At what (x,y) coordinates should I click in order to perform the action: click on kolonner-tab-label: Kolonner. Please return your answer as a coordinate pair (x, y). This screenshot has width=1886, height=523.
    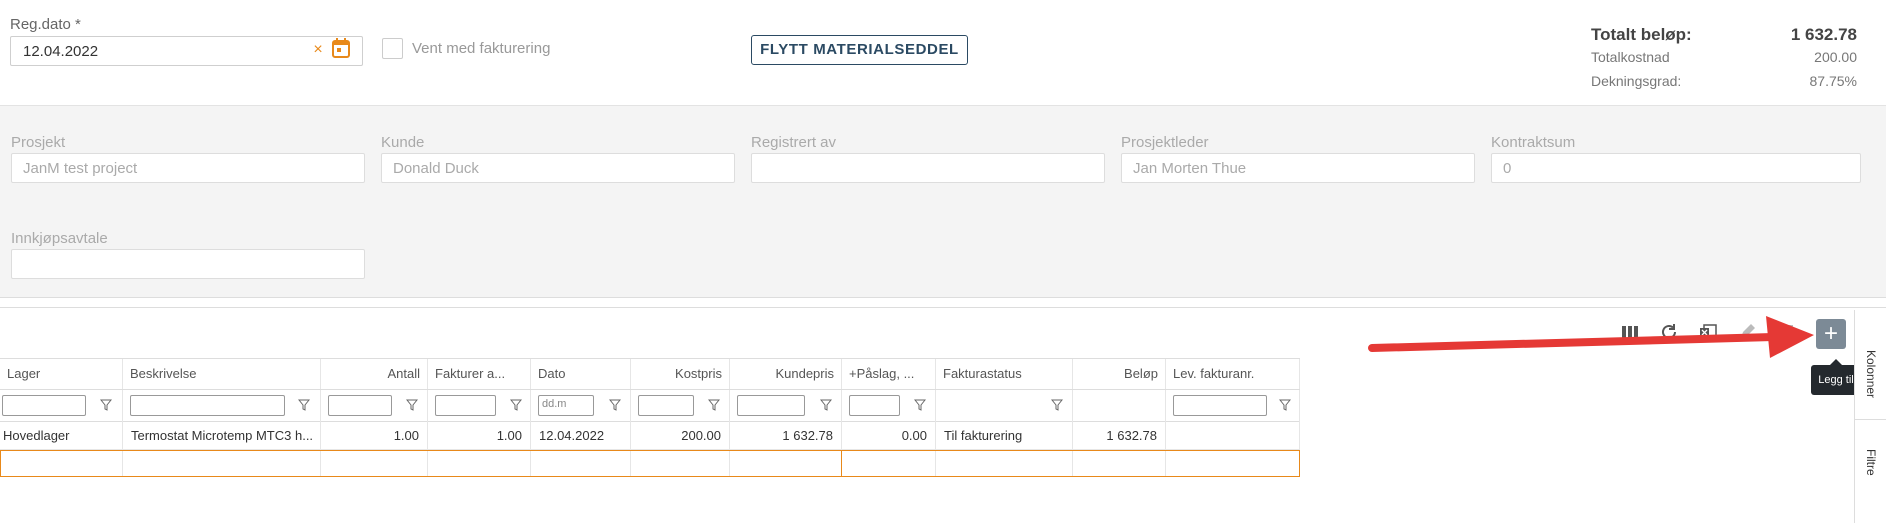
    Looking at the image, I should click on (1871, 374).